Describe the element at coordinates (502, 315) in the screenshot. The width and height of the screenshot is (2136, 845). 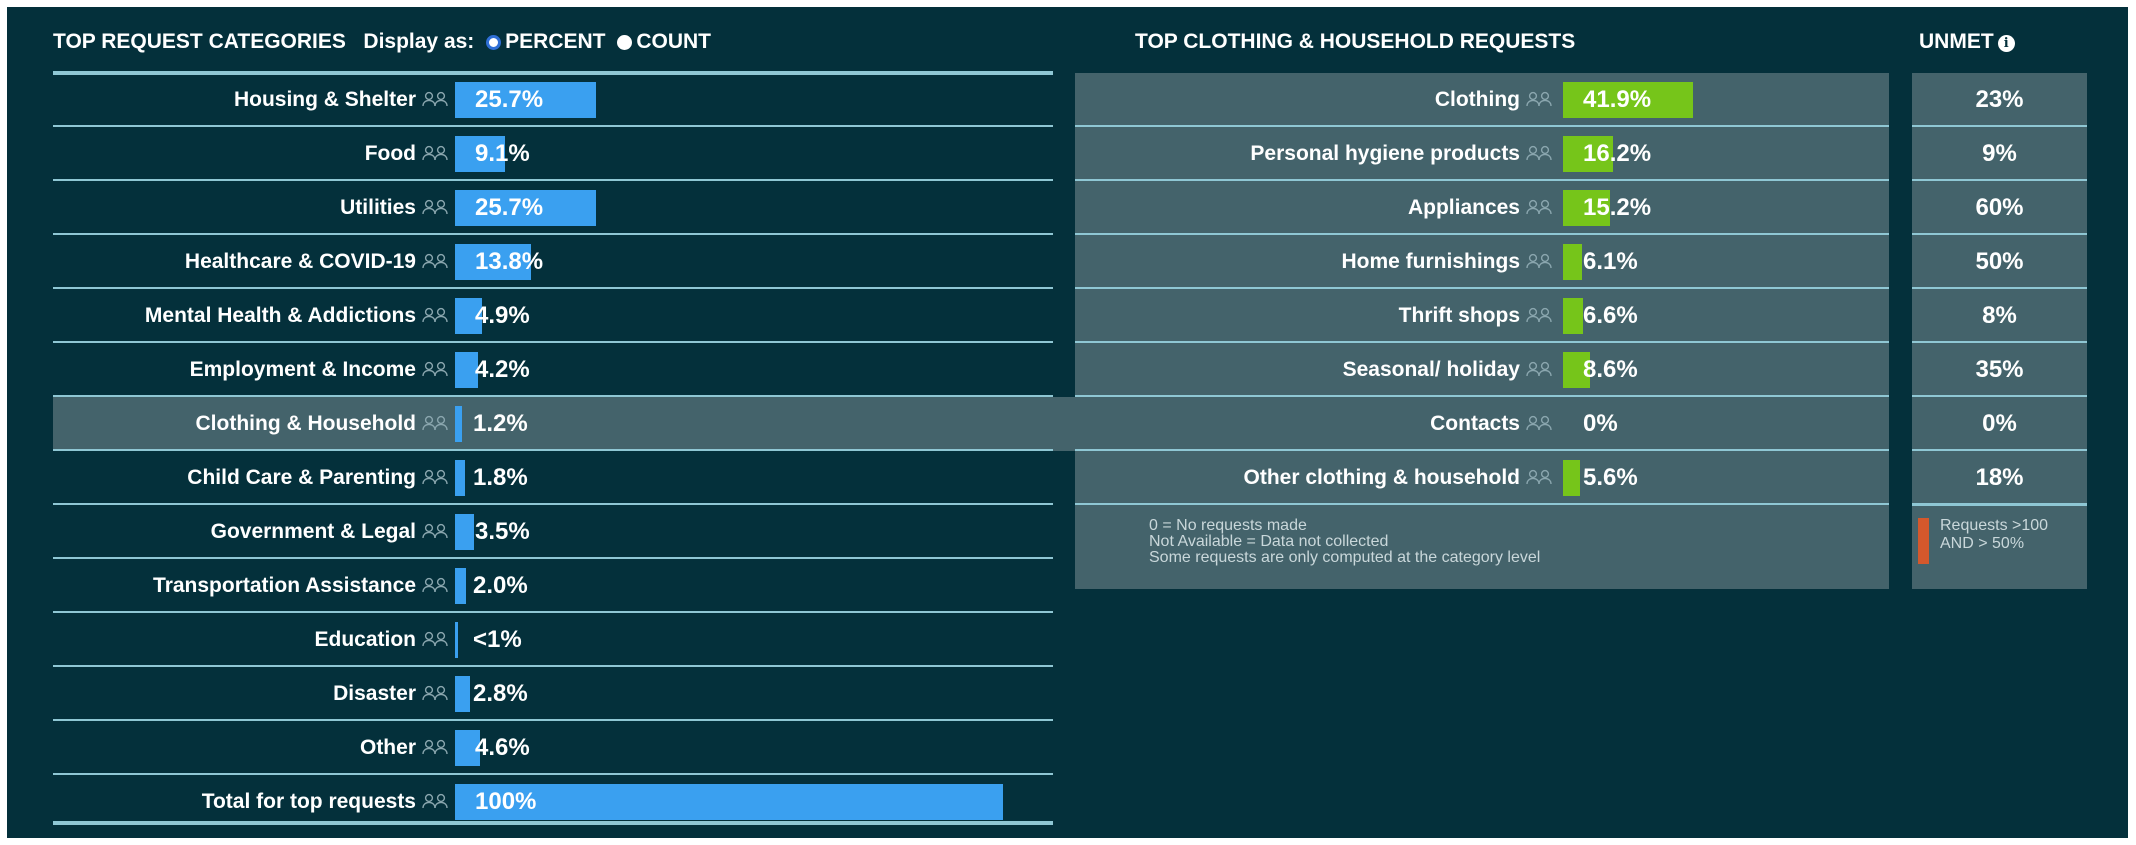
I see `category-value: 4.9%` at that location.